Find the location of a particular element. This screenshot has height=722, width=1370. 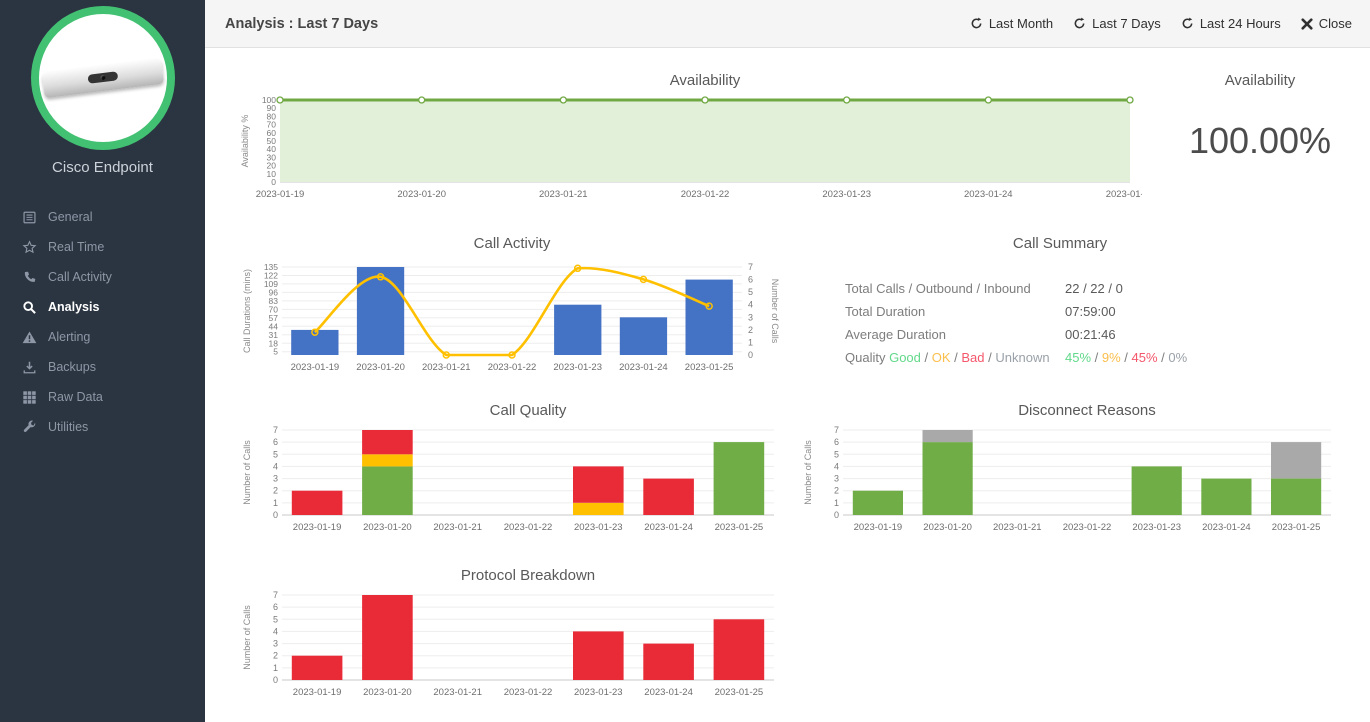

list-icon is located at coordinates (29, 217).